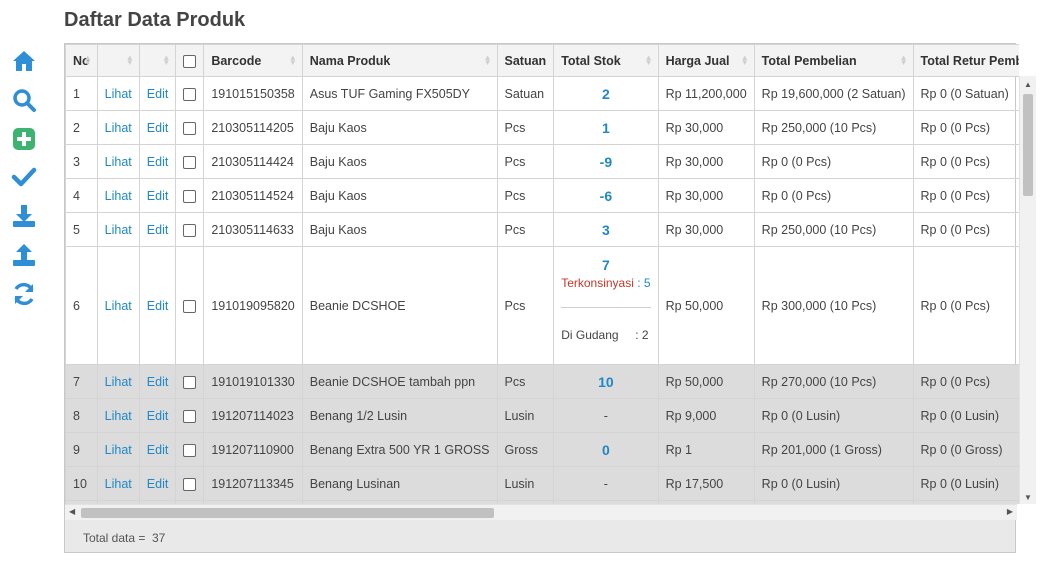 The width and height of the screenshot is (1041, 572). I want to click on col-no: No ▲ ▼, so click(81, 60).